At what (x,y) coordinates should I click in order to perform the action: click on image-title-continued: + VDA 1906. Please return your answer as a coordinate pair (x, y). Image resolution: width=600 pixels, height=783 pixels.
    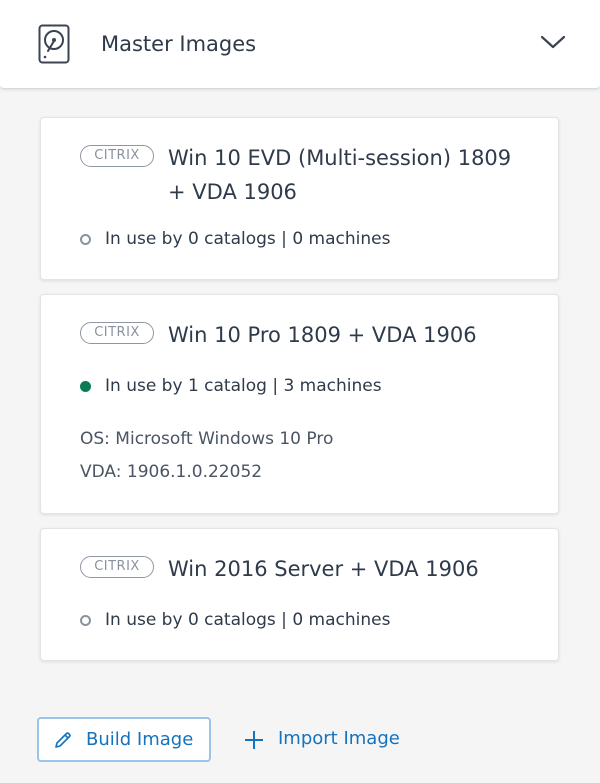
    Looking at the image, I should click on (232, 192).